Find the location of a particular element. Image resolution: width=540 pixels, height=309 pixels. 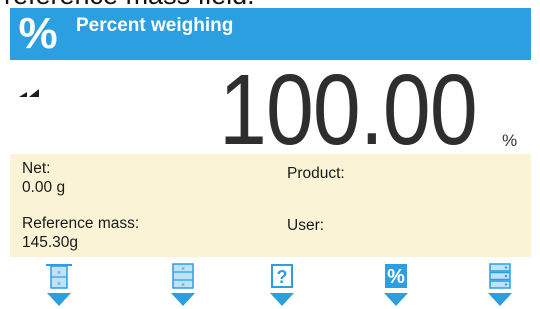

stability-marker-icon is located at coordinates (29, 93).